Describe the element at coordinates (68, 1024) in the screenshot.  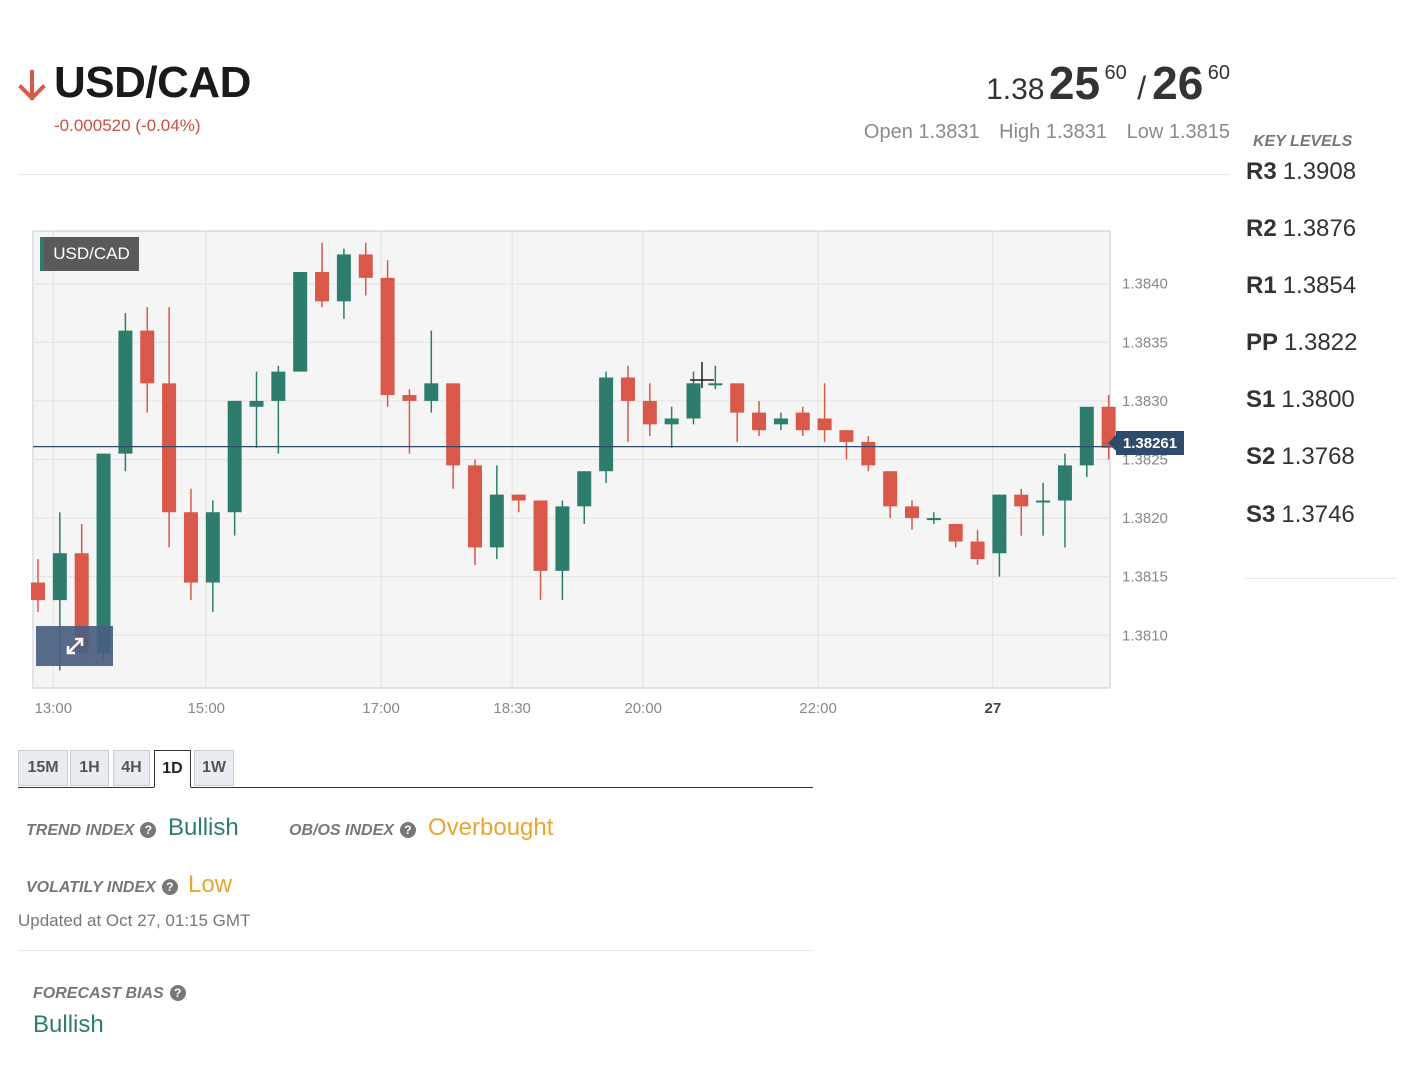
I see `forecast-bias-value: Bullish` at that location.